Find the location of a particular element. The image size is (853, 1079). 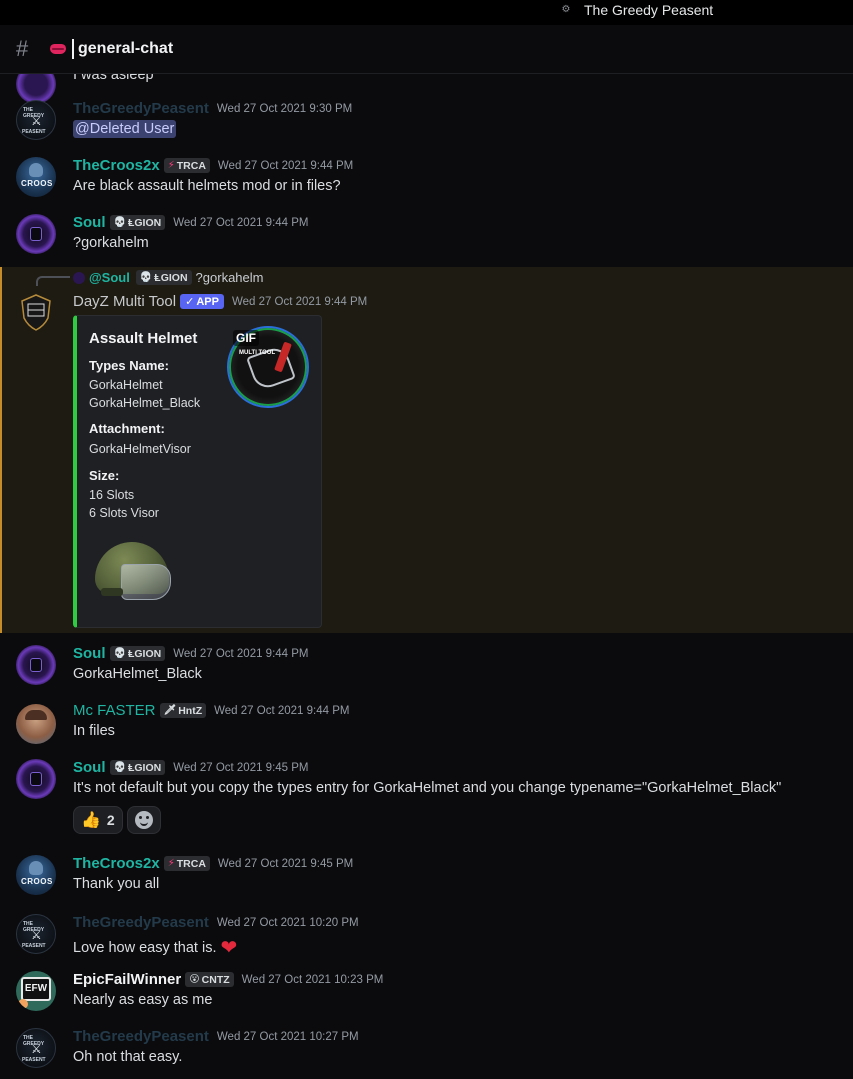

timestamp: Wed 27 Oct 2021 10:27 PM is located at coordinates (287, 1036).